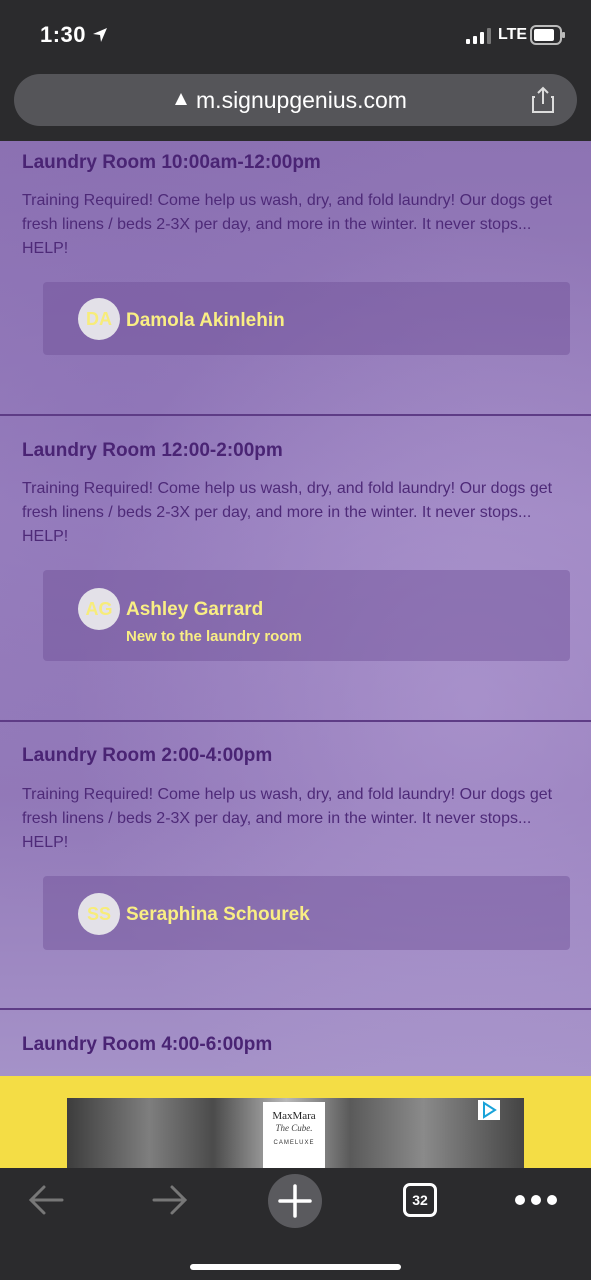 This screenshot has height=1280, width=591. I want to click on browser-top-bar: 1:30 LTE m.signupgenius.com, so click(295, 70).